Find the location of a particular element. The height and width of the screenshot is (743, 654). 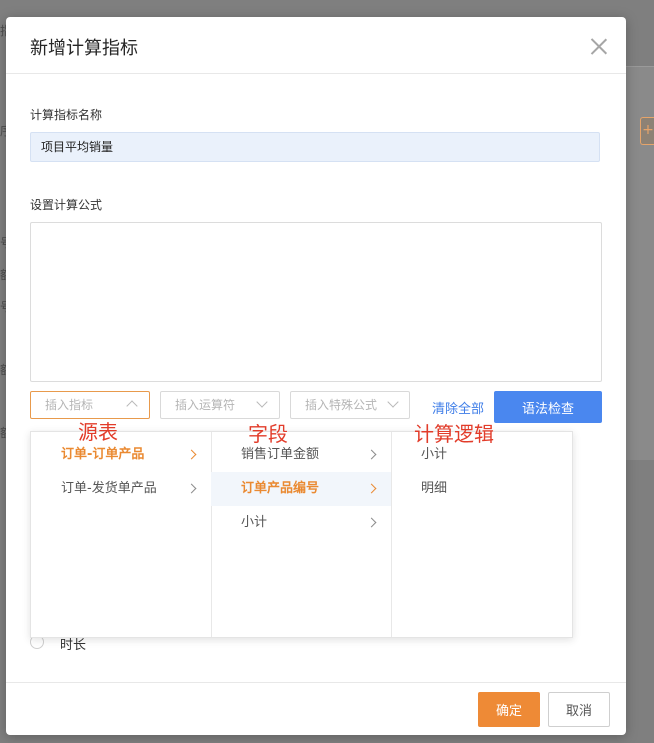

insert-operator-select: 插入运算符 is located at coordinates (220, 405).